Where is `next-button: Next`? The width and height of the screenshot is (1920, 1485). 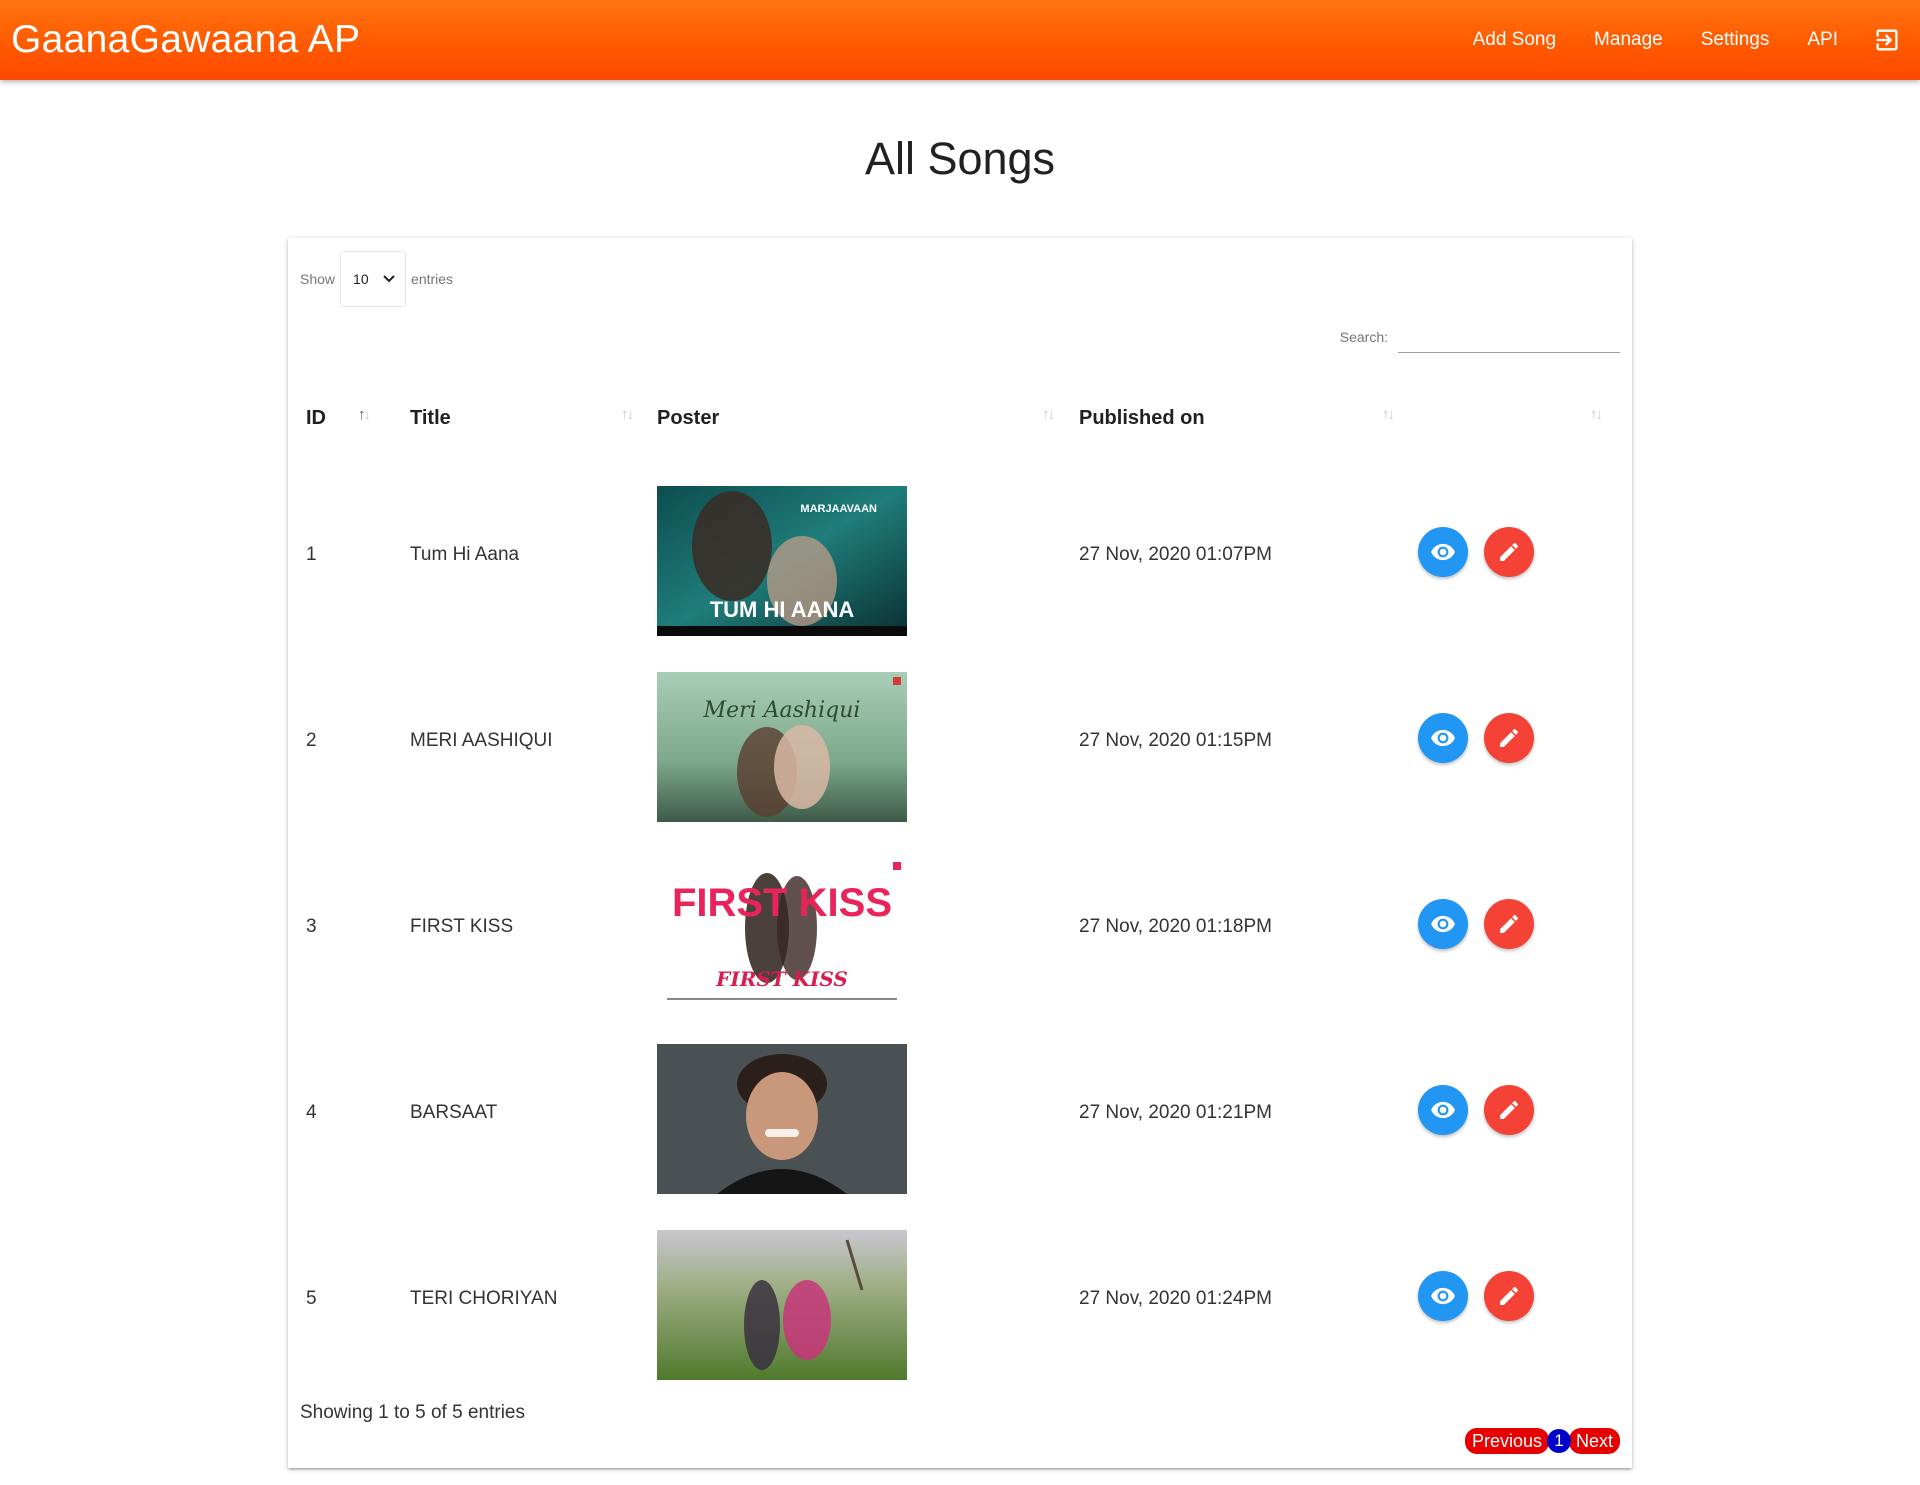 next-button: Next is located at coordinates (1594, 1441).